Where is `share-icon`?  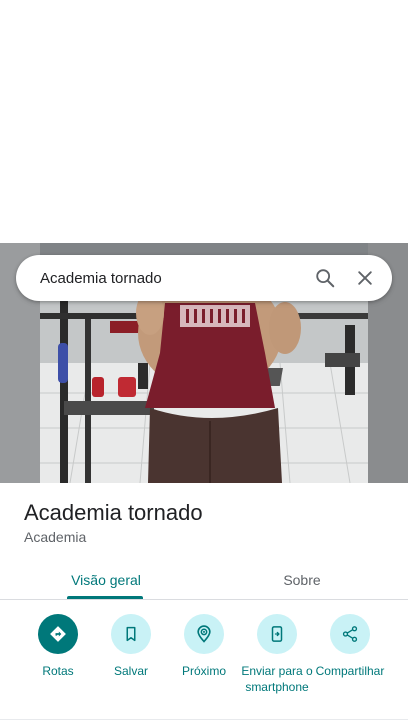 share-icon is located at coordinates (350, 634).